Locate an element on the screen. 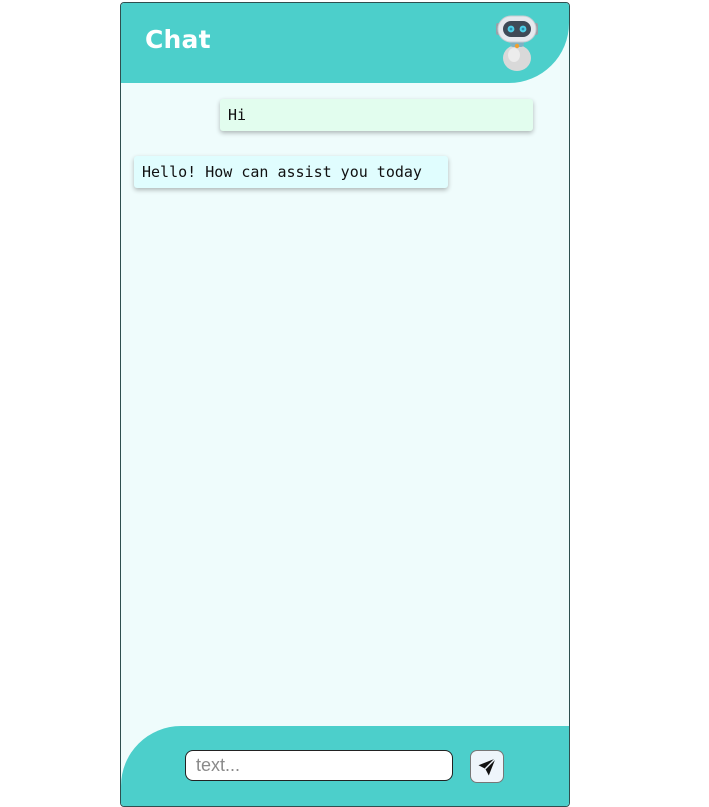 The image size is (709, 807). robot-icon is located at coordinates (517, 43).